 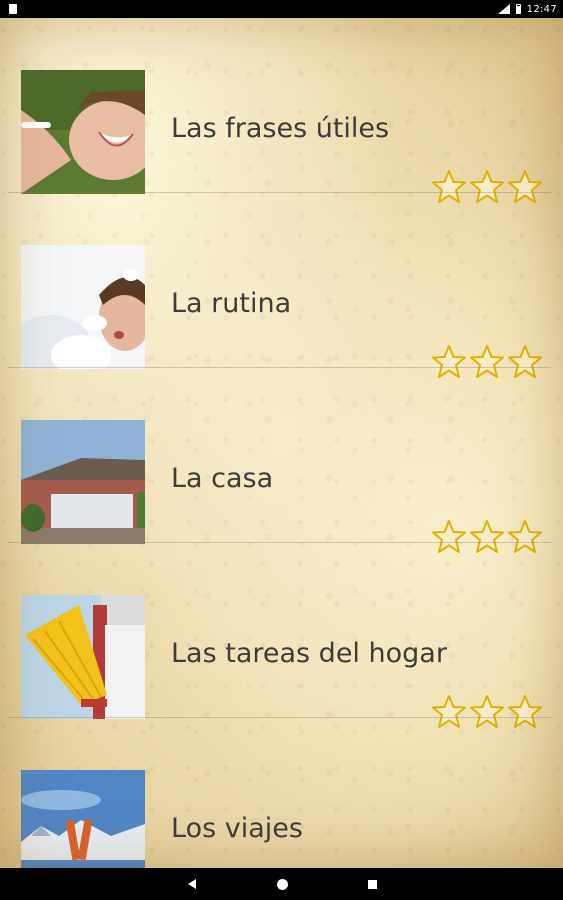 I want to click on signal-icon, so click(x=503, y=9).